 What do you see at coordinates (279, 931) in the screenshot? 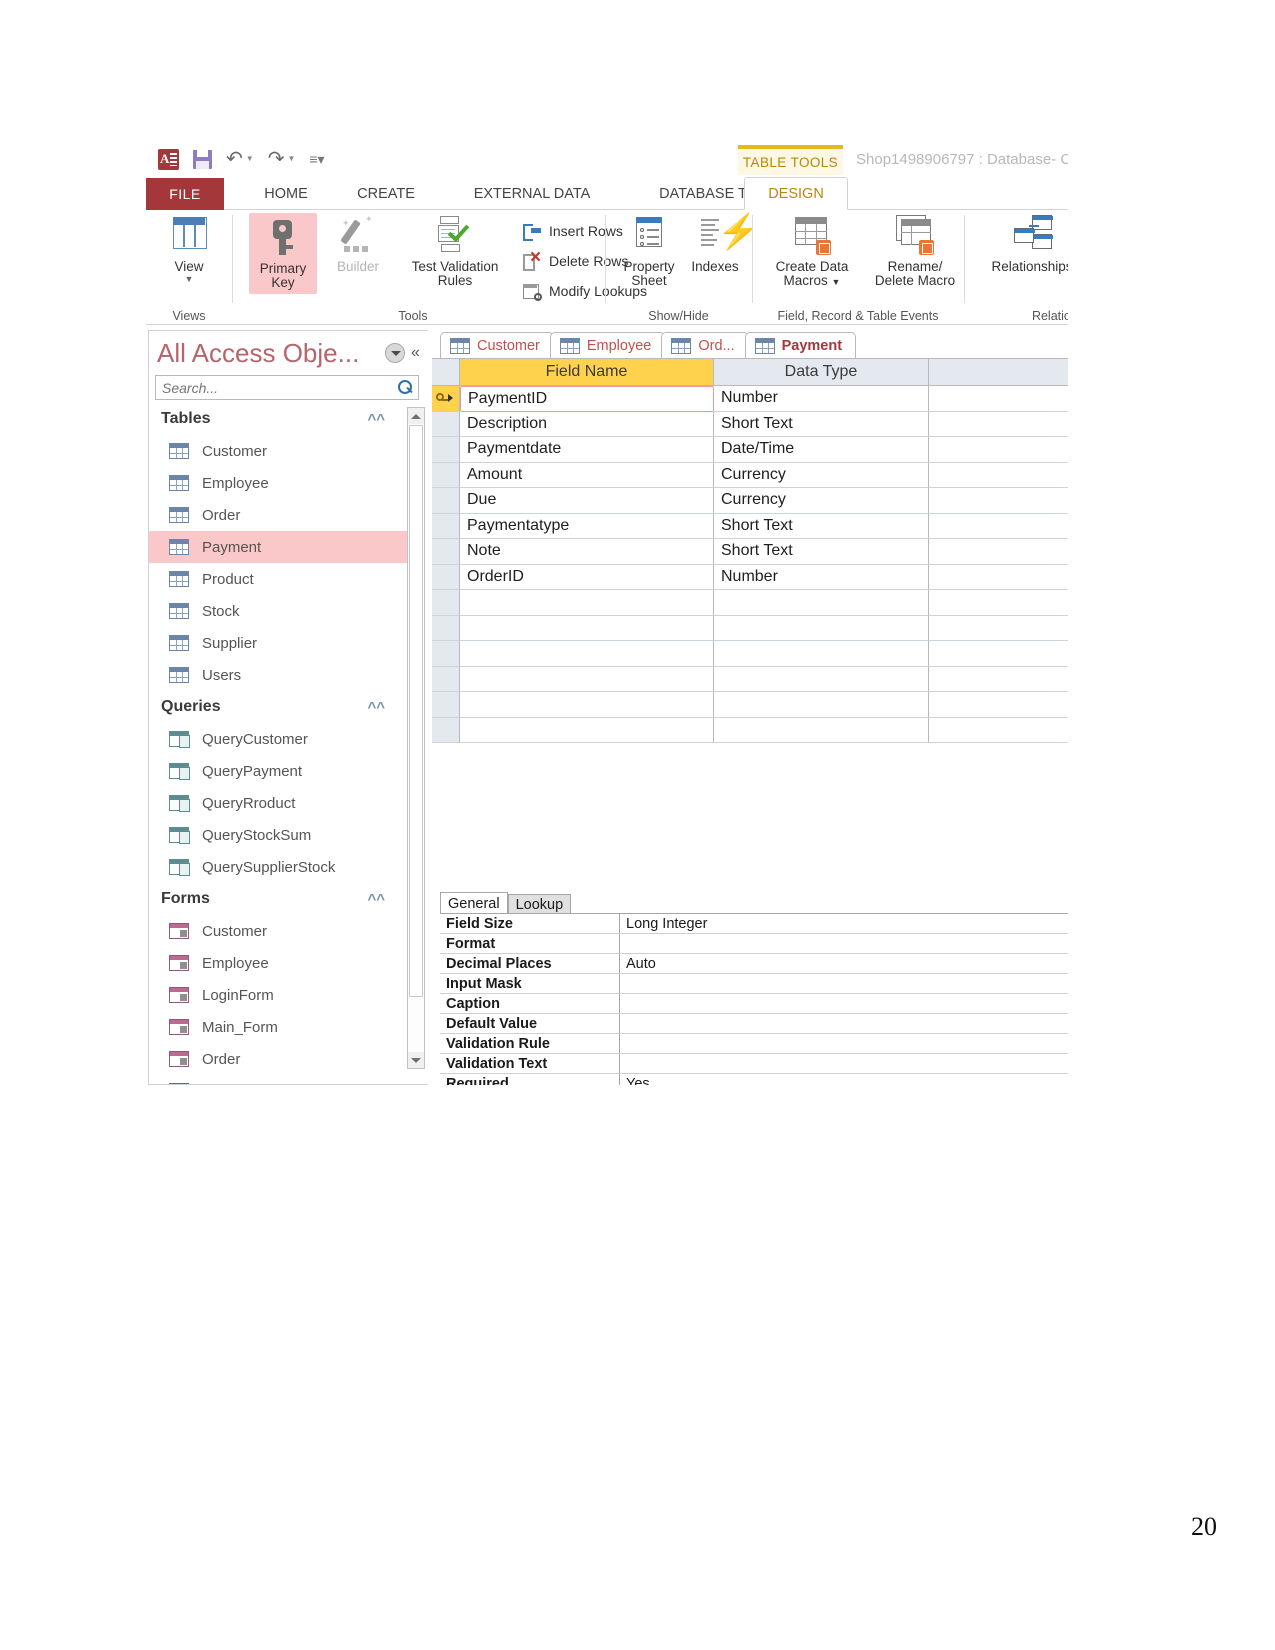
I see `nav-item-form-customer: Customer` at bounding box center [279, 931].